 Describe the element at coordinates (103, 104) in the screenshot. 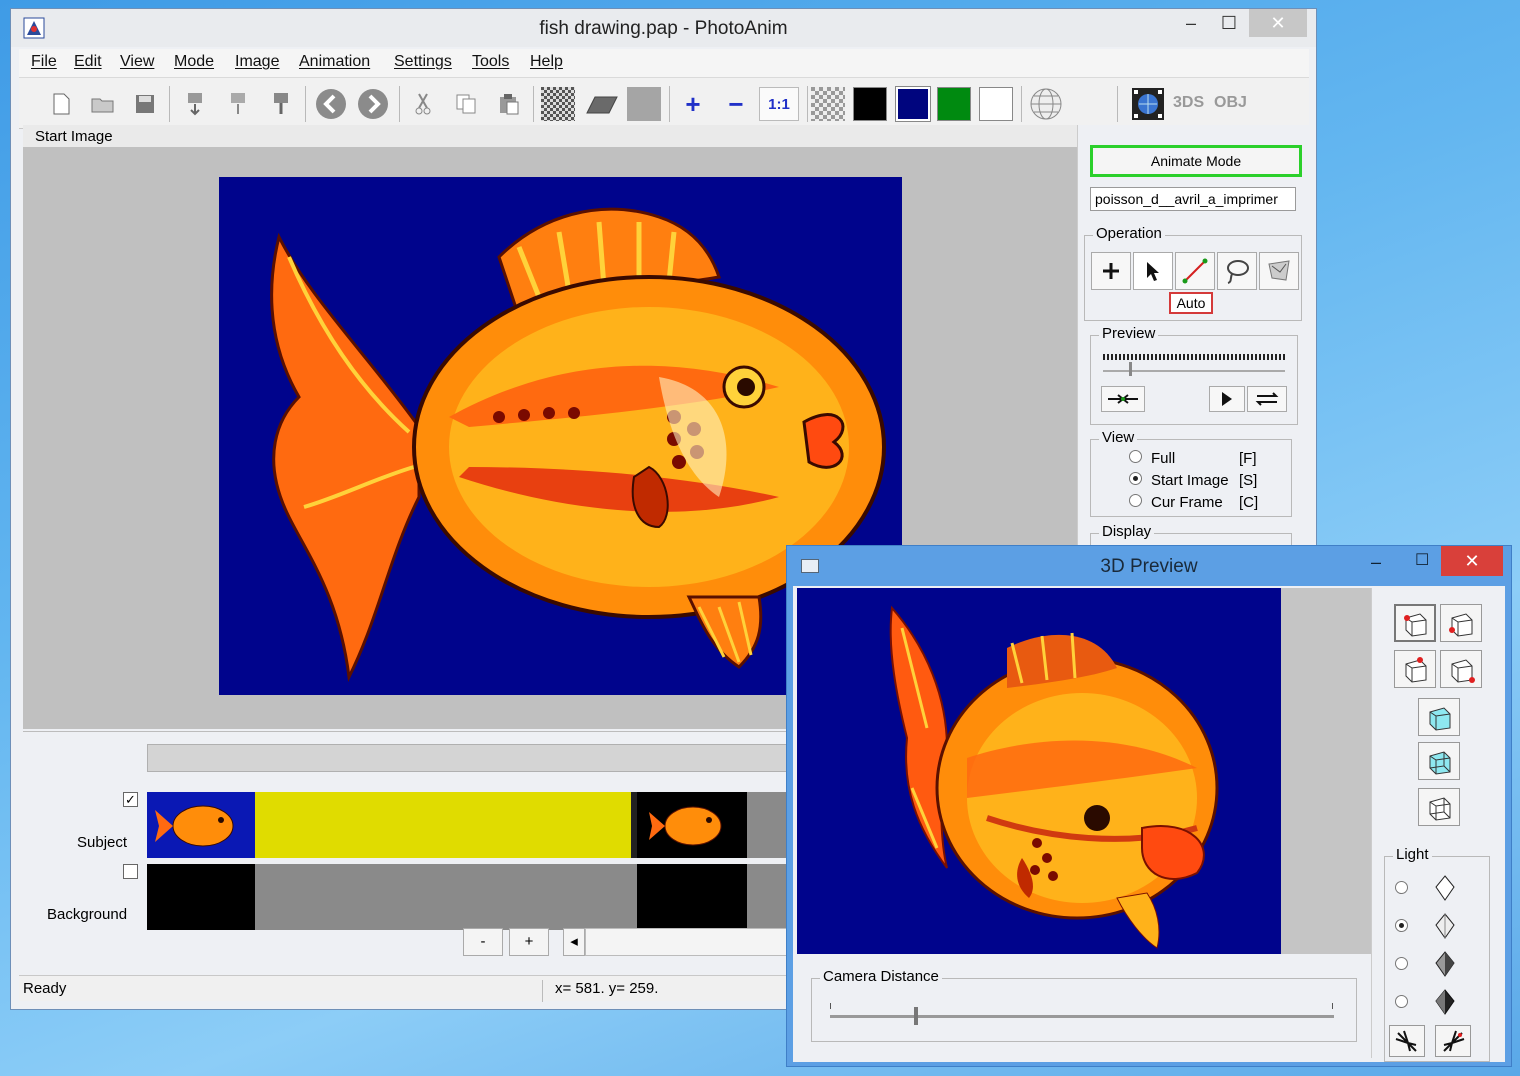

I see `open-folder-icon` at that location.